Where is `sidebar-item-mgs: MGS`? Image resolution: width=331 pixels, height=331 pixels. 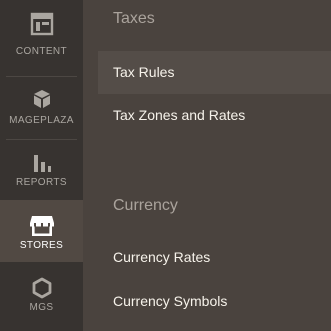 sidebar-item-mgs: MGS is located at coordinates (41, 293).